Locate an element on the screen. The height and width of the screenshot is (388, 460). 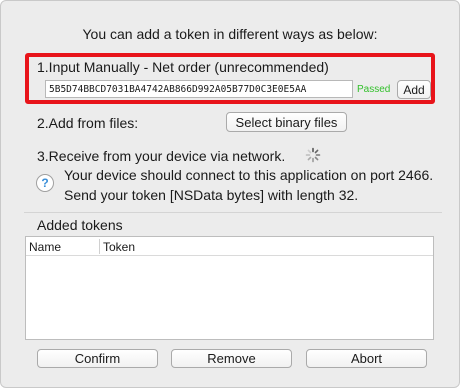
column-separator is located at coordinates (99, 246).